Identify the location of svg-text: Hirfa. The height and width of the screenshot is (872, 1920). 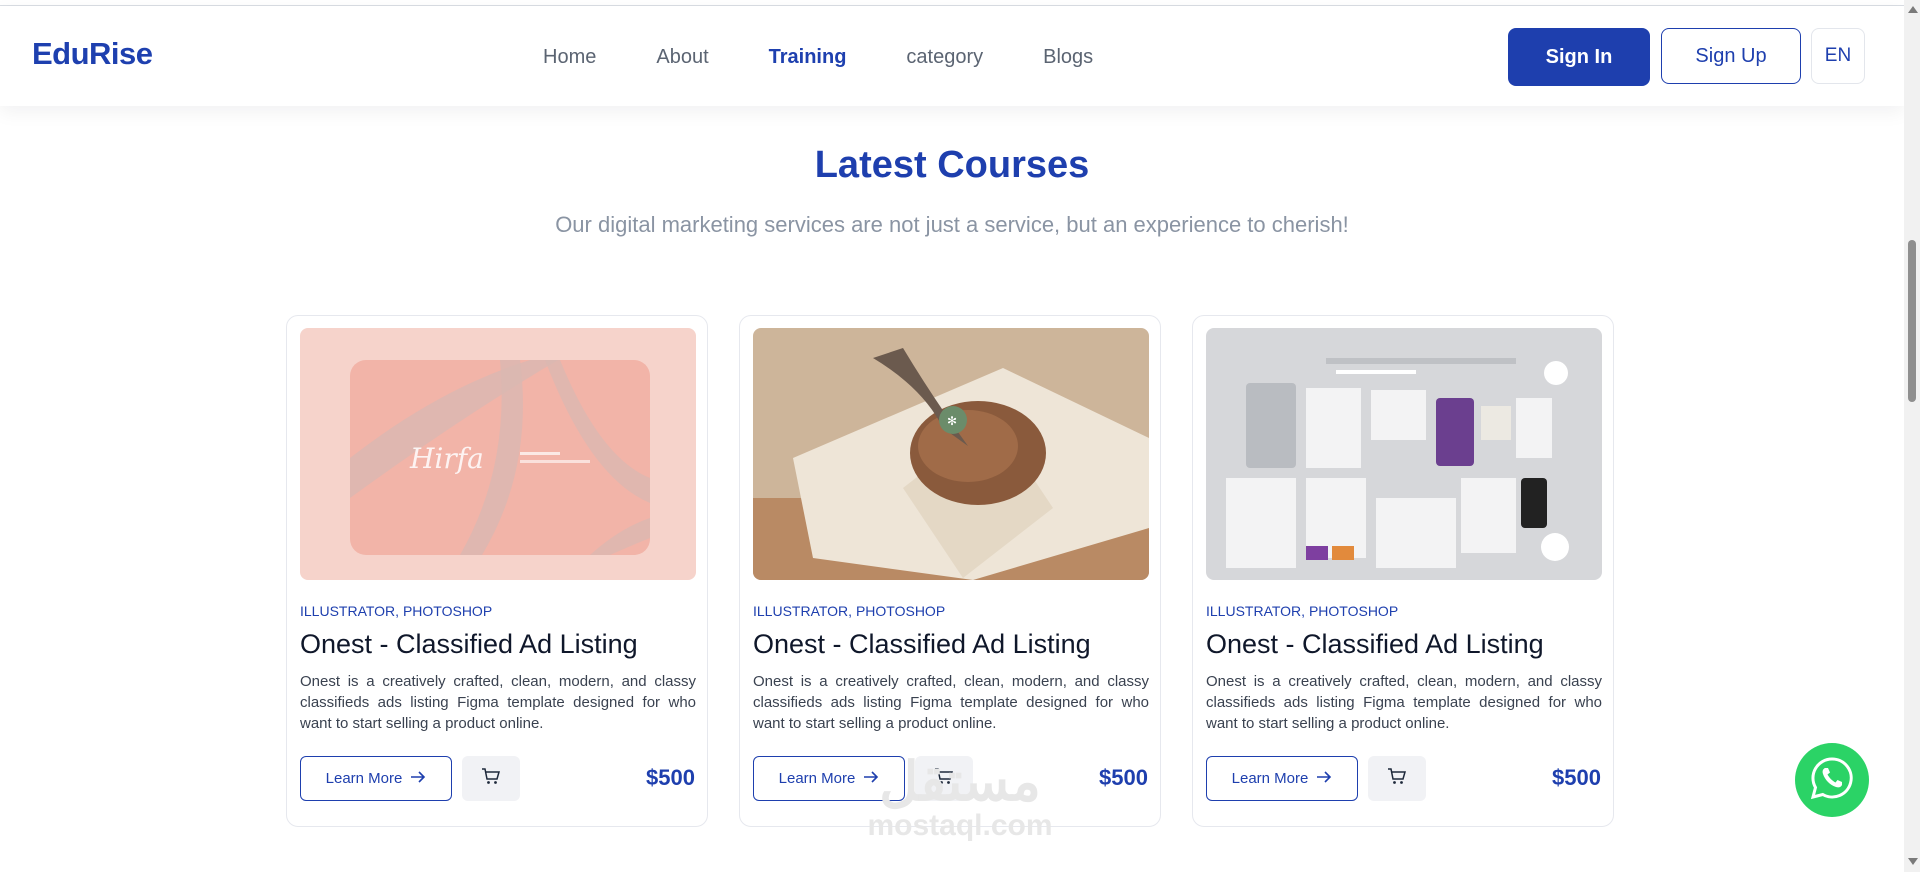
(446, 458).